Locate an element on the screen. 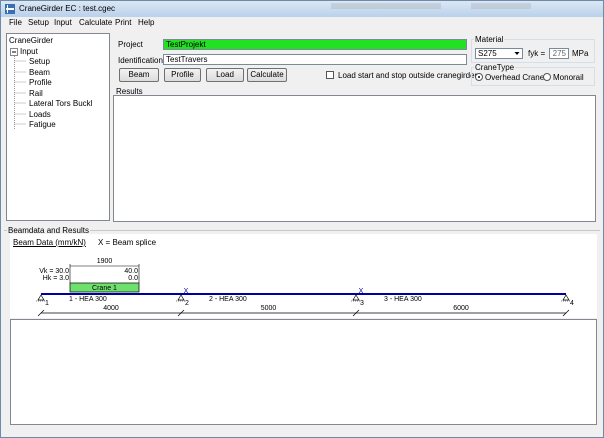 The image size is (604, 438). crane-label: Crane 1 is located at coordinates (104, 288).